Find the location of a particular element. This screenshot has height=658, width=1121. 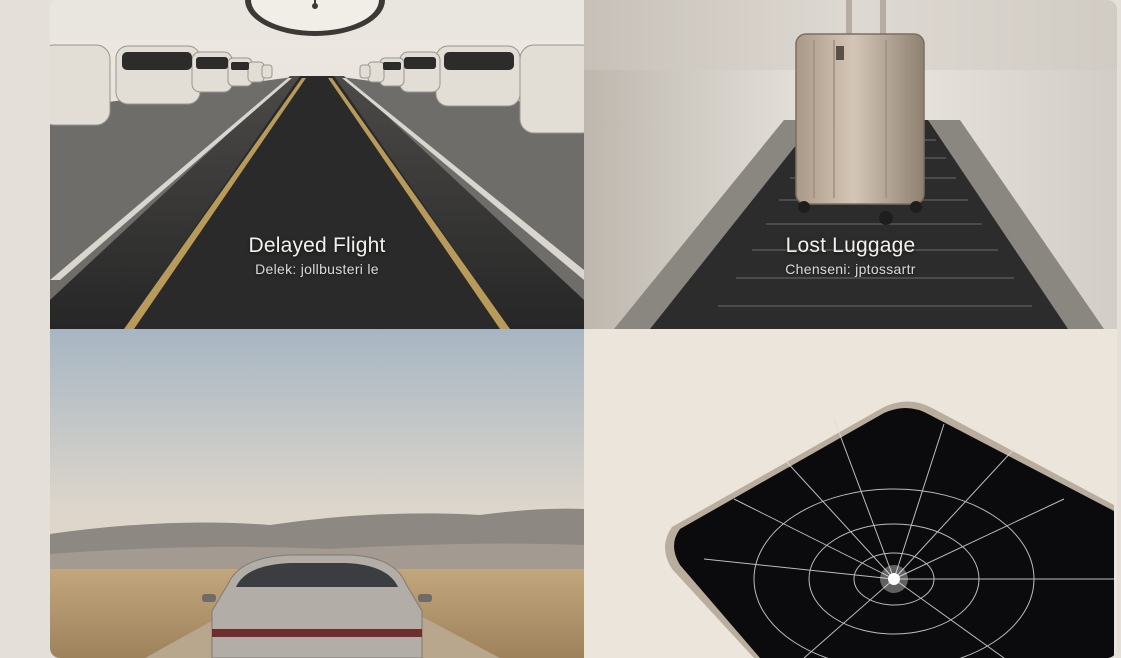

card-subtitle: Delek: jollbusteri le is located at coordinates (317, 269).